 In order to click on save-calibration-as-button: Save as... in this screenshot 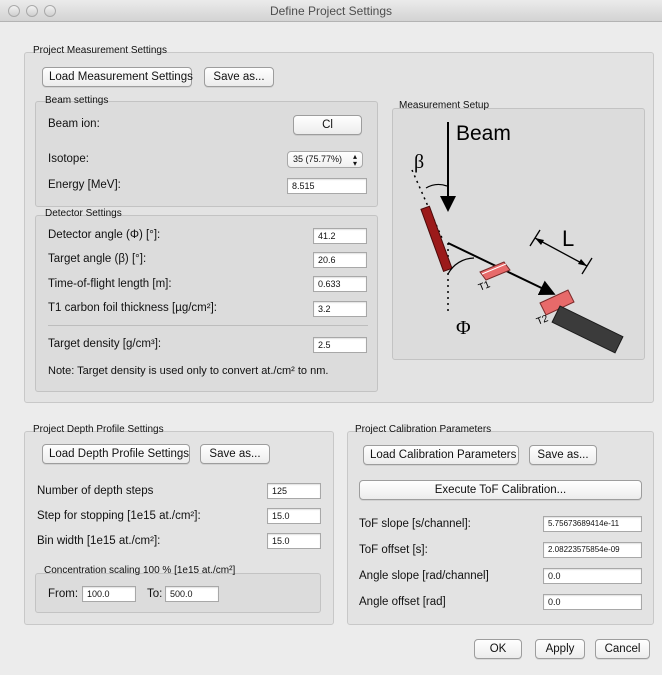, I will do `click(563, 455)`.